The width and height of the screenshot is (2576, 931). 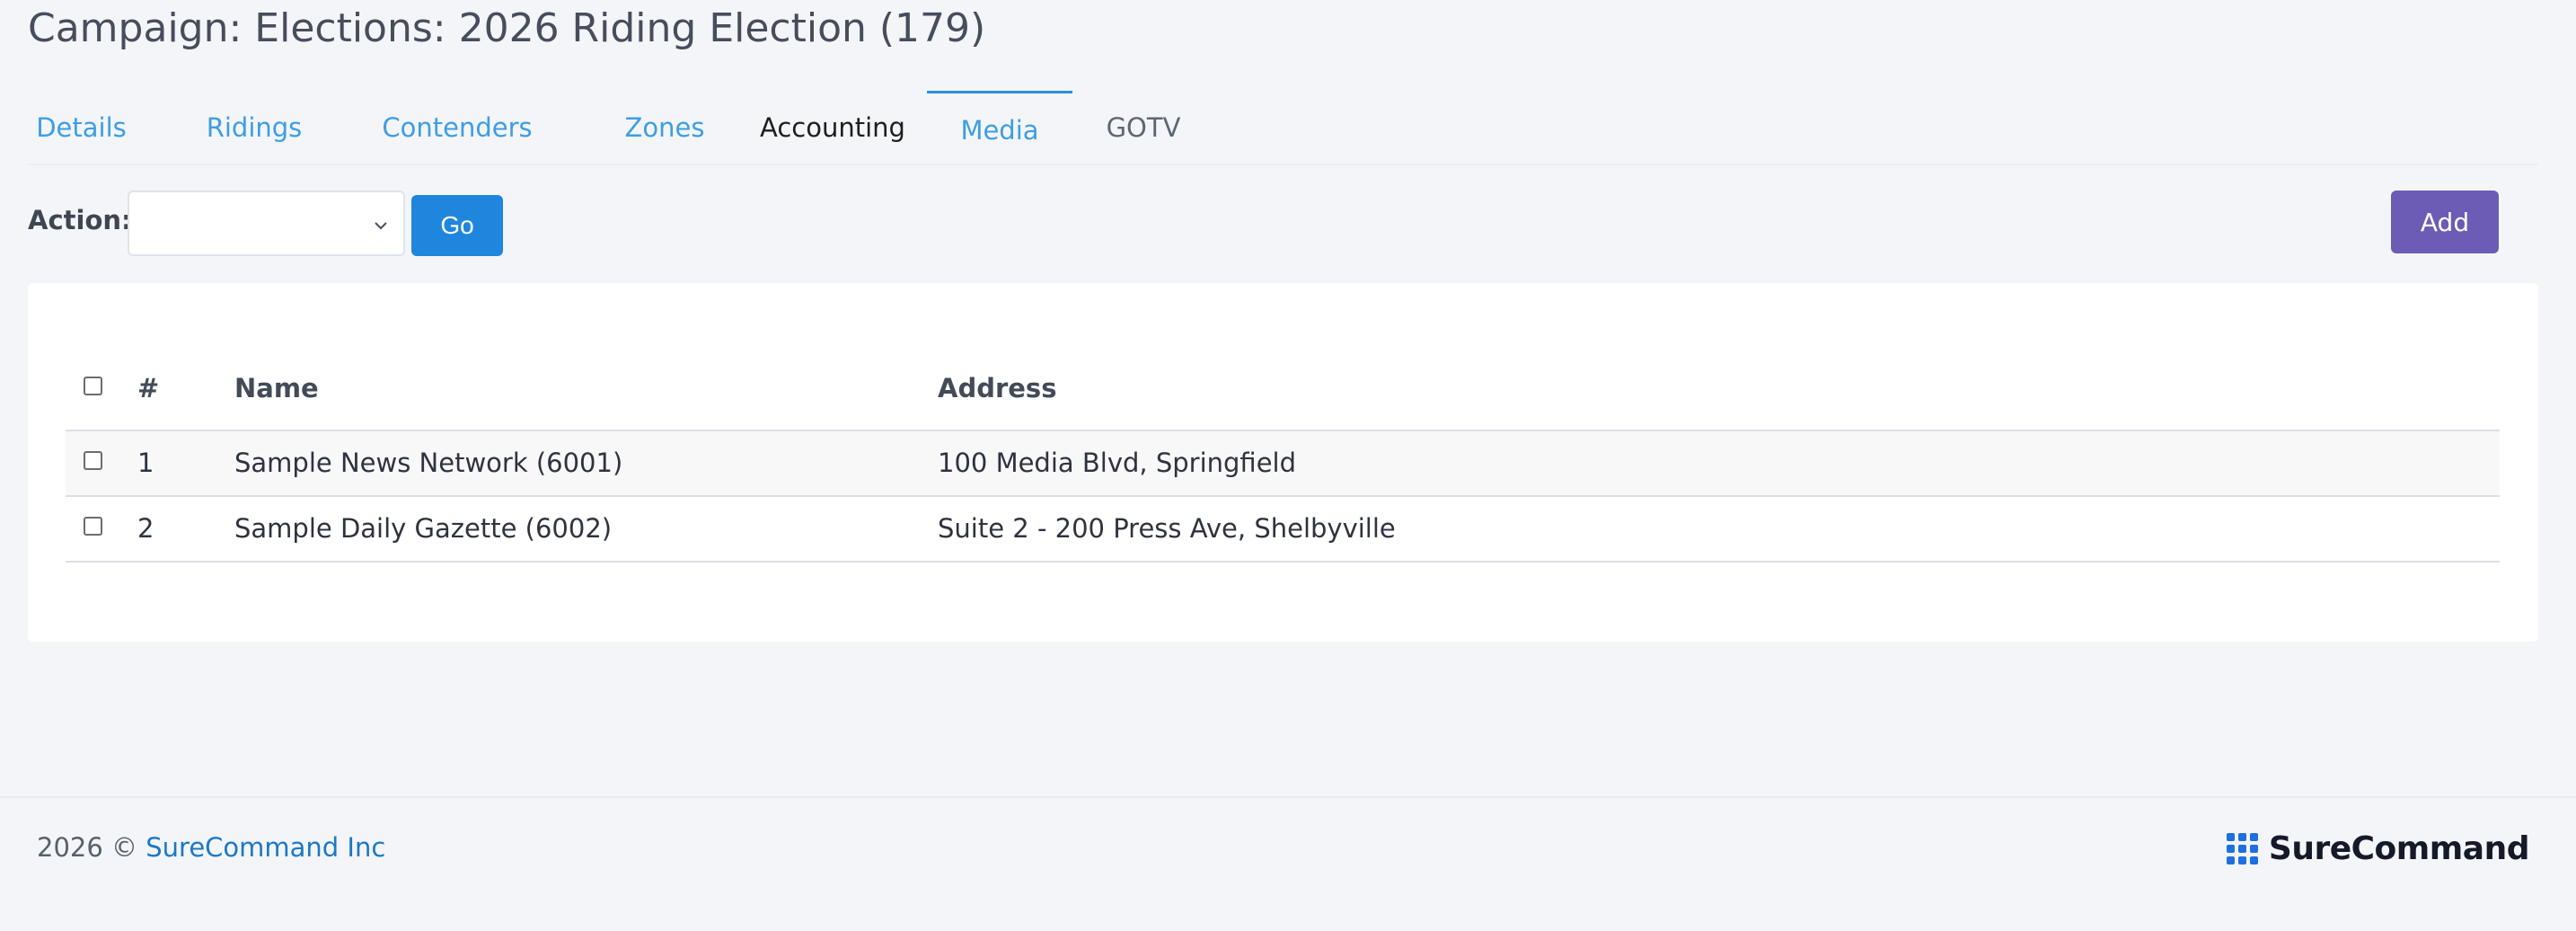 What do you see at coordinates (266, 223) in the screenshot?
I see `action-select` at bounding box center [266, 223].